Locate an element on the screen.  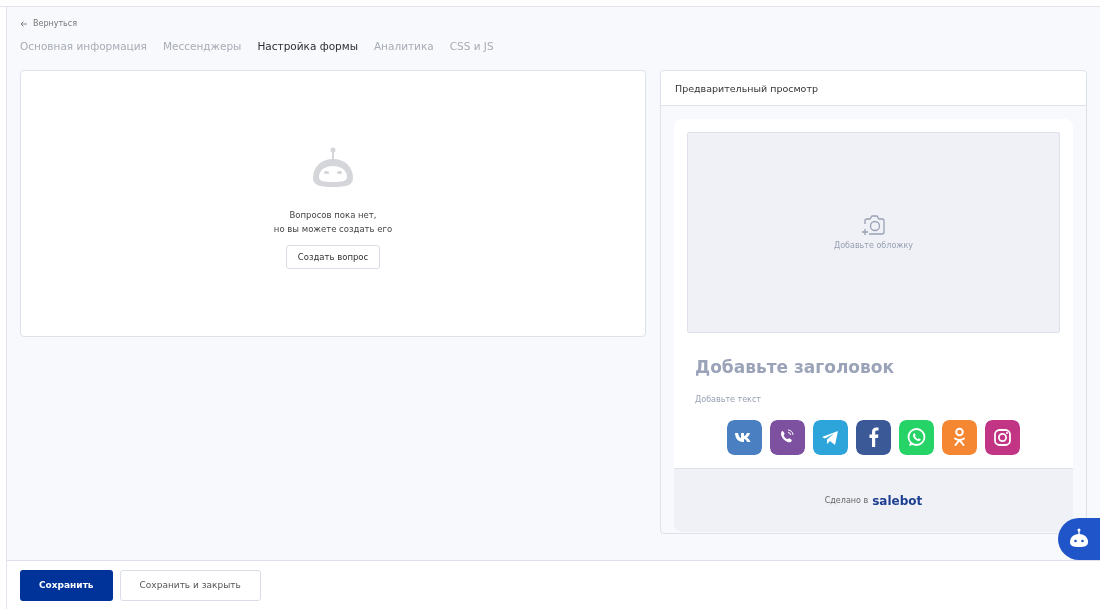
tab: Настройка формы is located at coordinates (307, 46).